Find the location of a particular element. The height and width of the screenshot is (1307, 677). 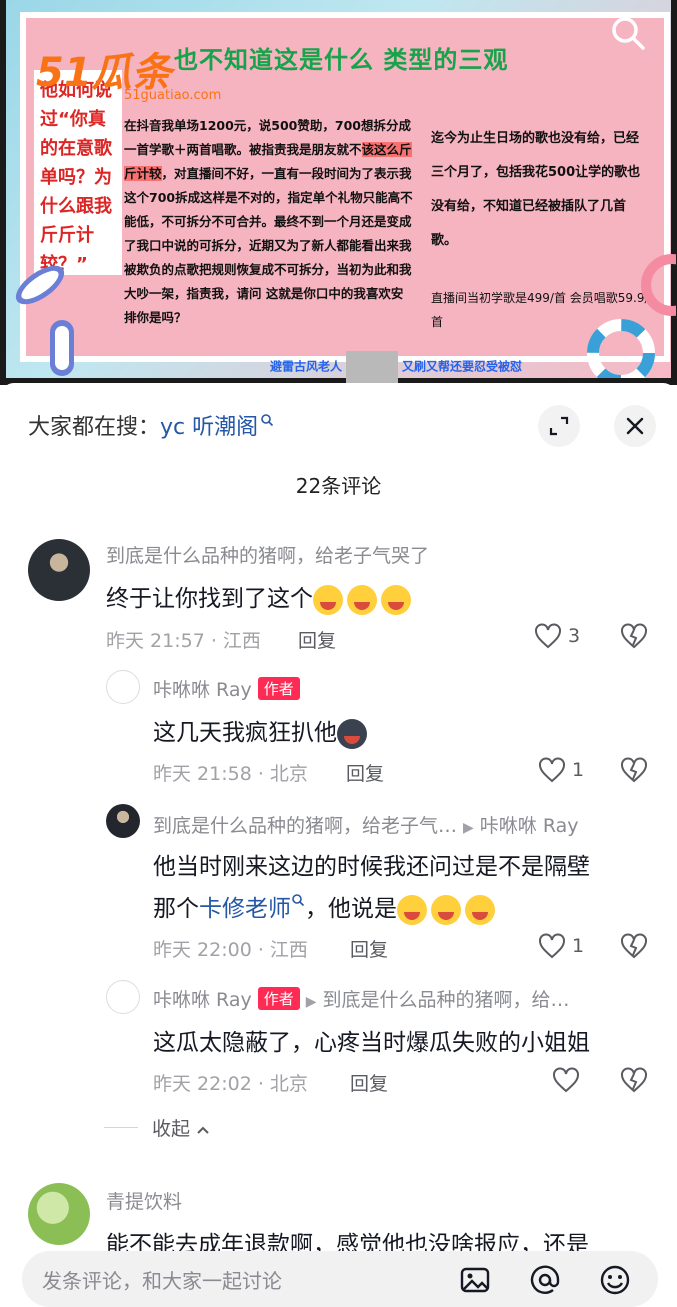

comment-text: 终于让你找到了这个 is located at coordinates (260, 597).